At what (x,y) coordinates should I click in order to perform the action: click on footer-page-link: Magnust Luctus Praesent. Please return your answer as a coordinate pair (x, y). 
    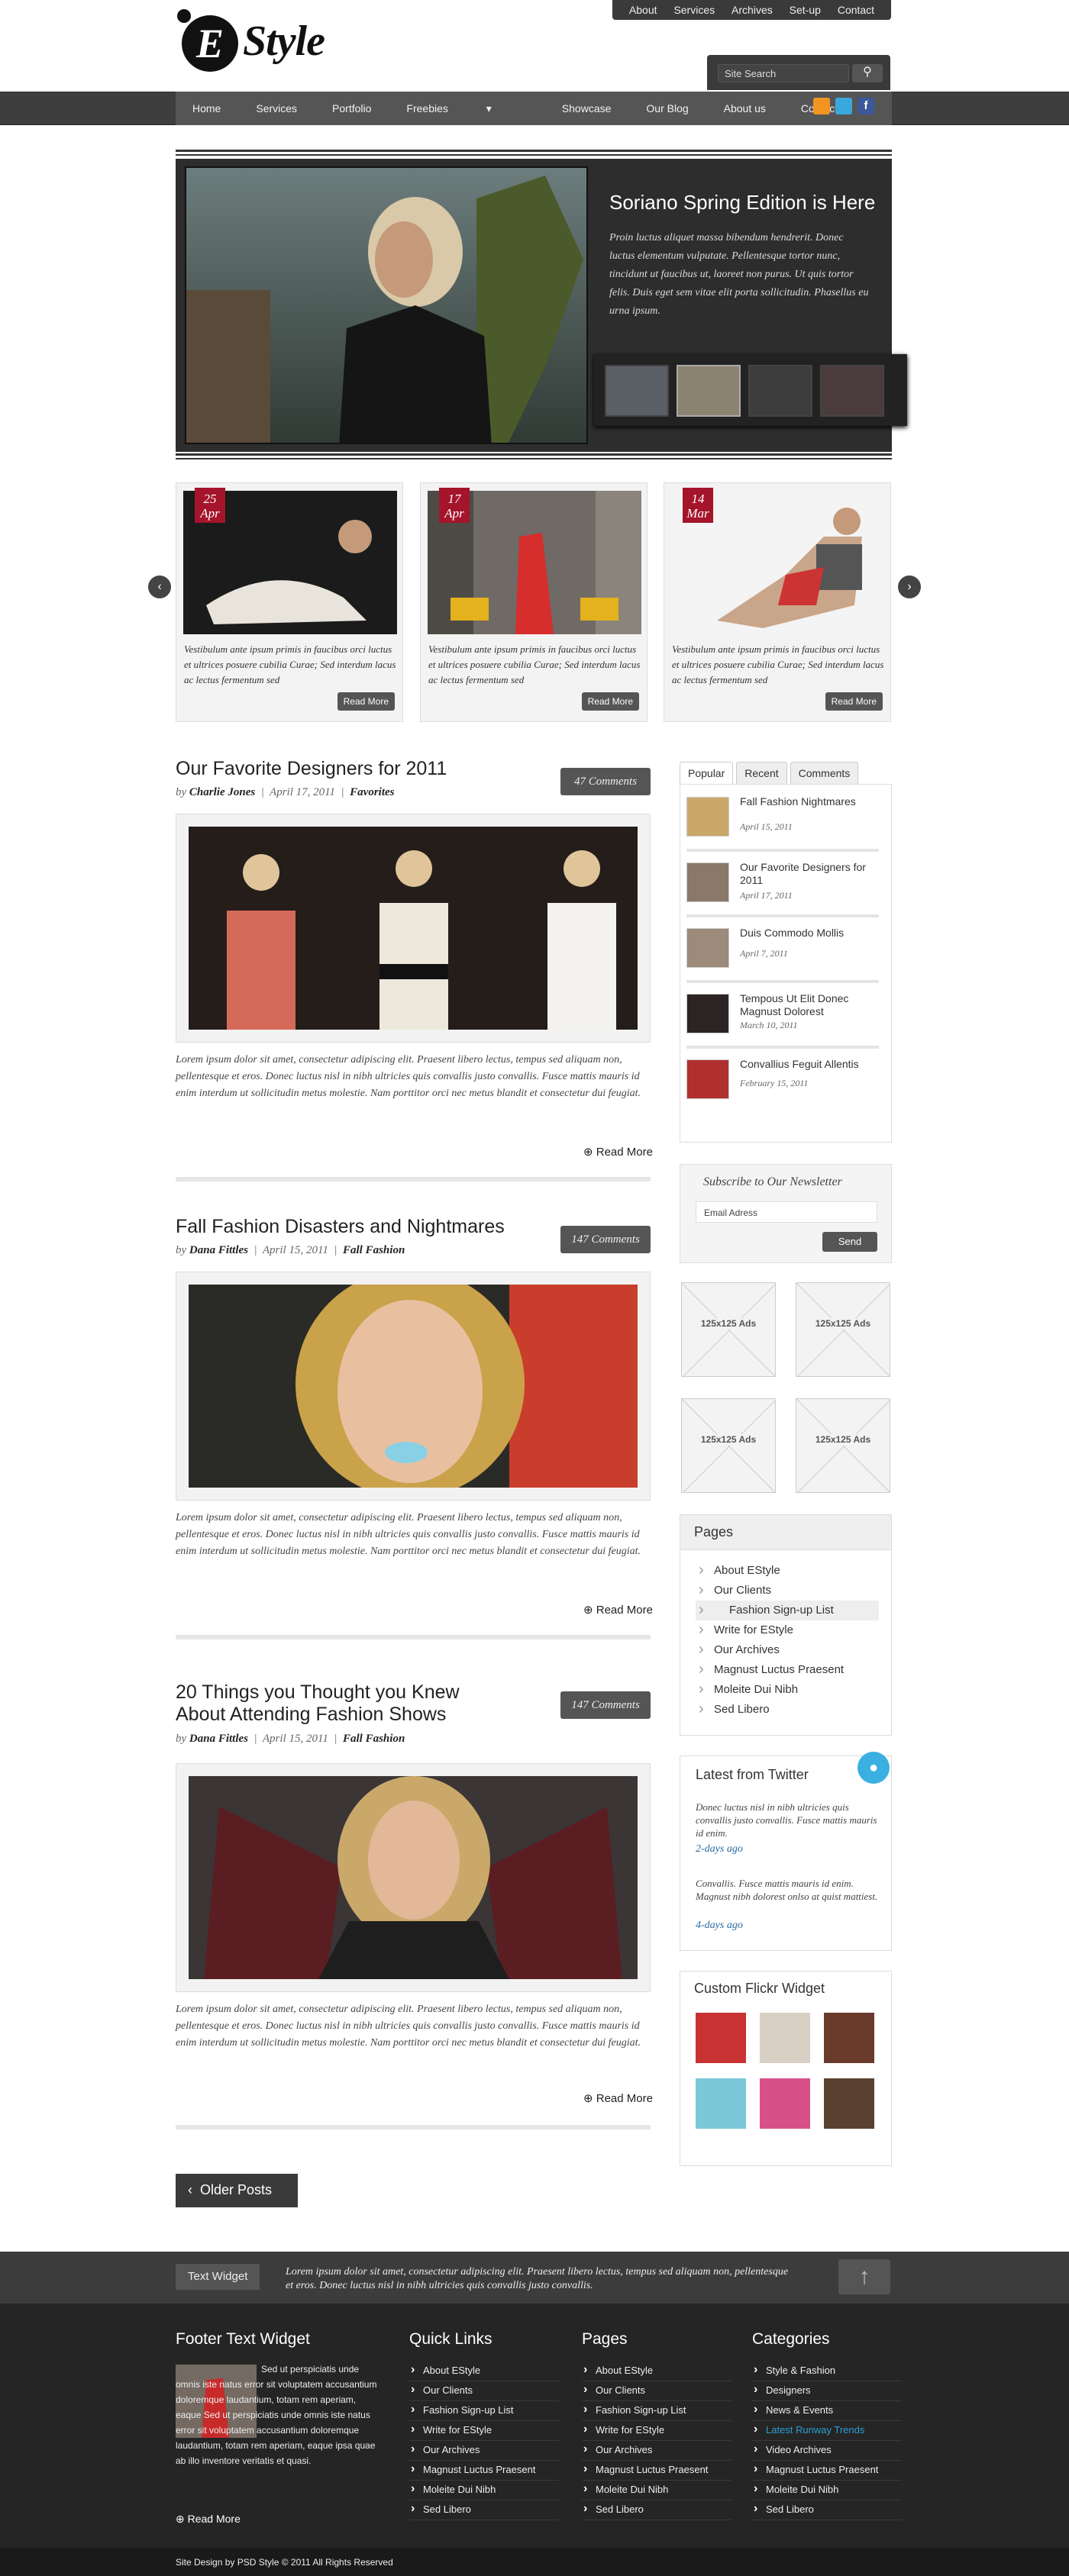
    Looking at the image, I should click on (657, 2471).